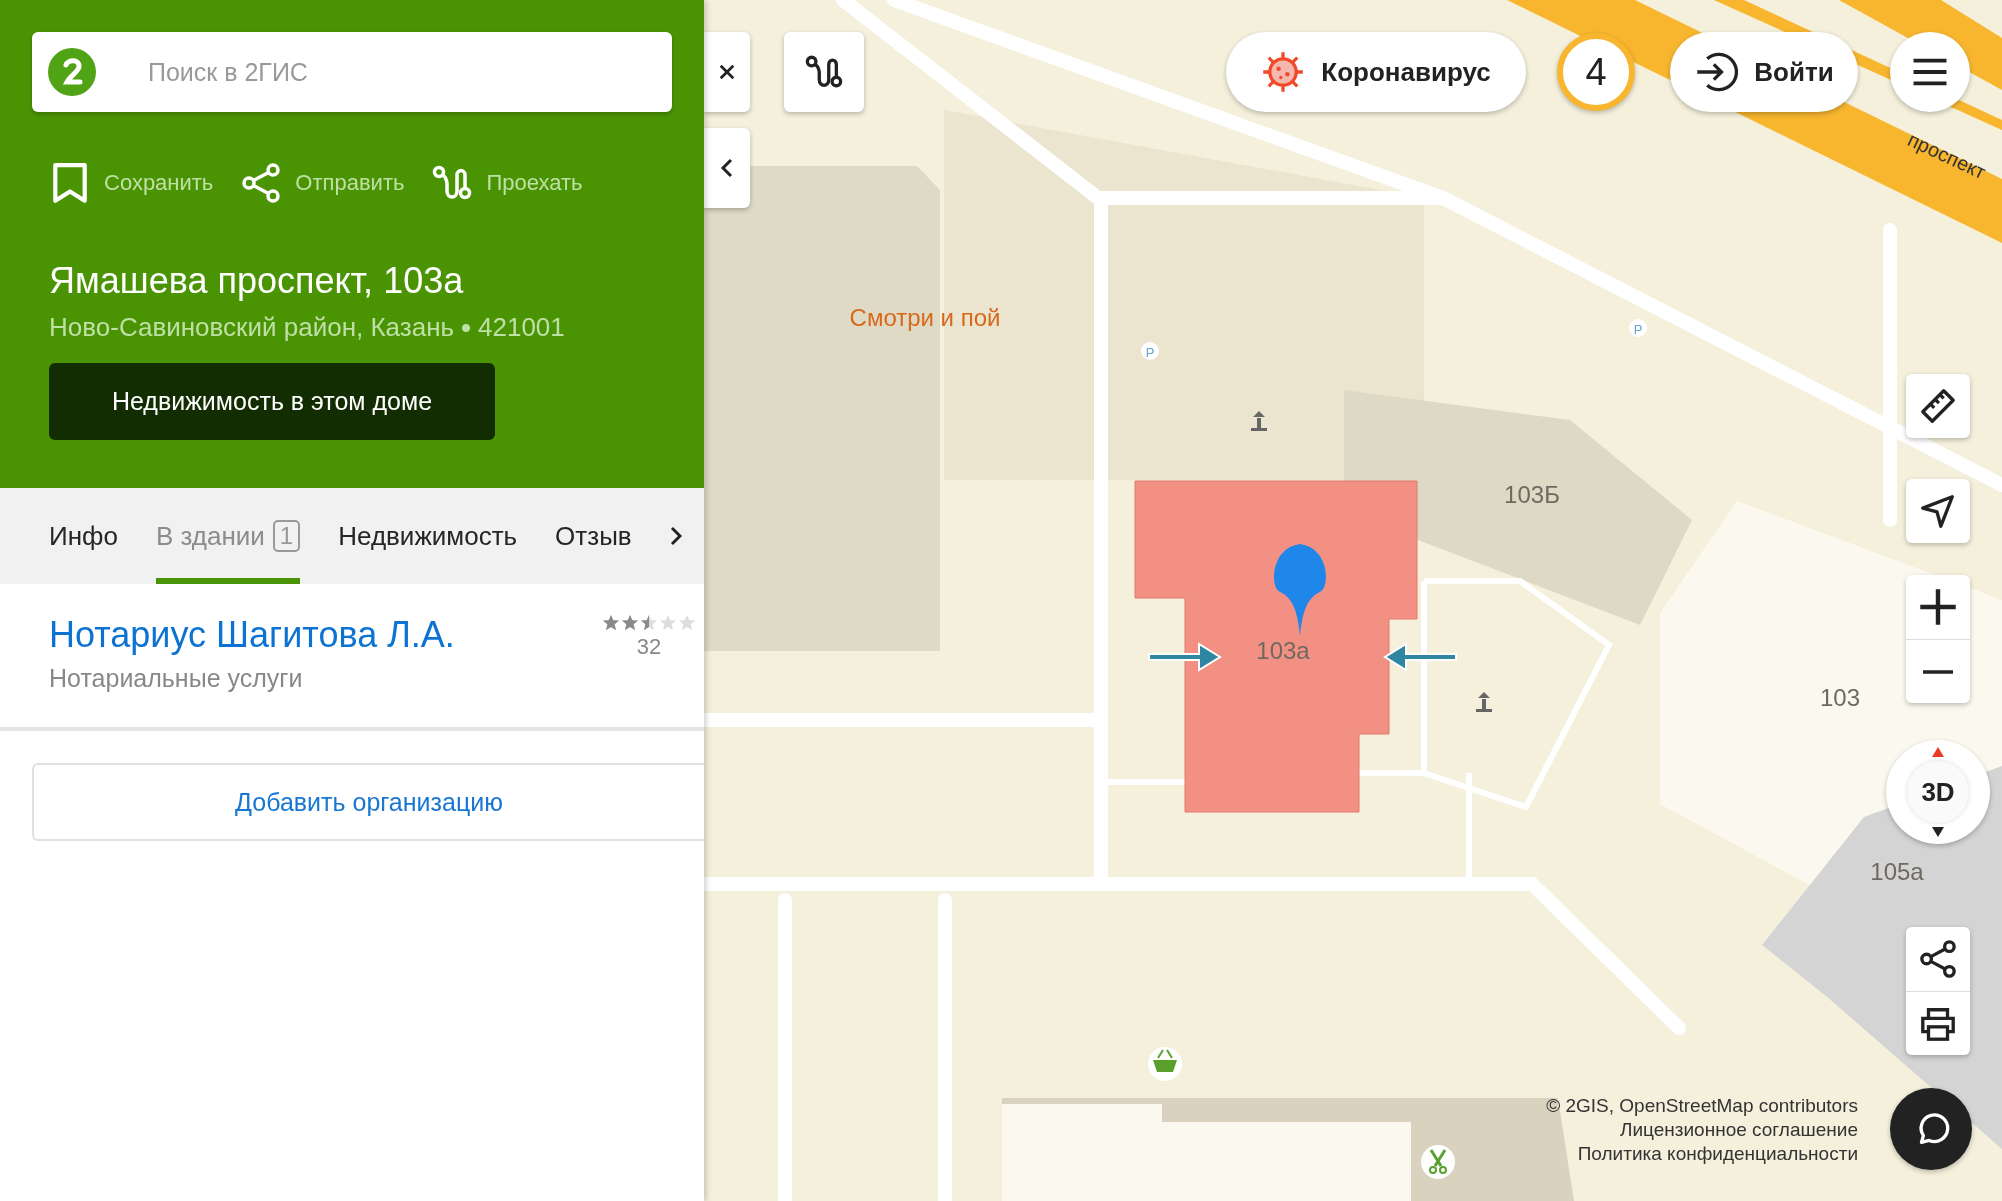 This screenshot has height=1201, width=2002. Describe the element at coordinates (252, 635) in the screenshot. I see `organization-link: Нотариус Шагитова Л.А.` at that location.